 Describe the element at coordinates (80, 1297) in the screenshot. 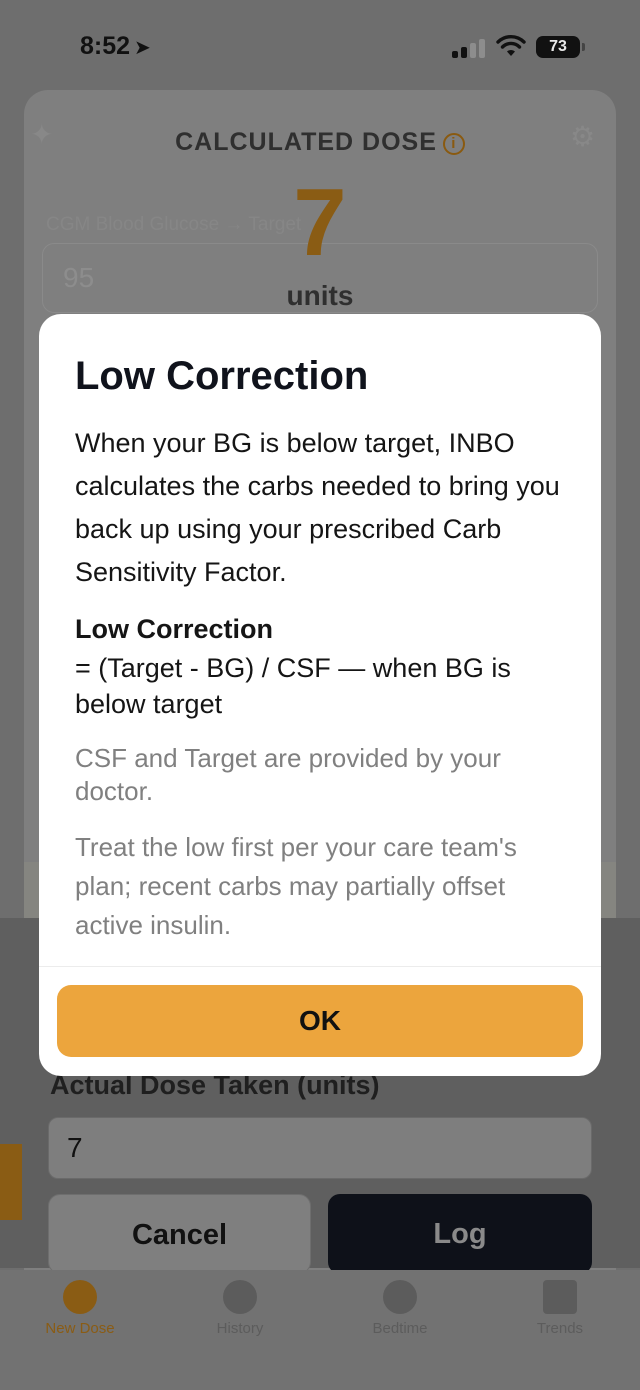

I see `plus-circle-icon` at that location.